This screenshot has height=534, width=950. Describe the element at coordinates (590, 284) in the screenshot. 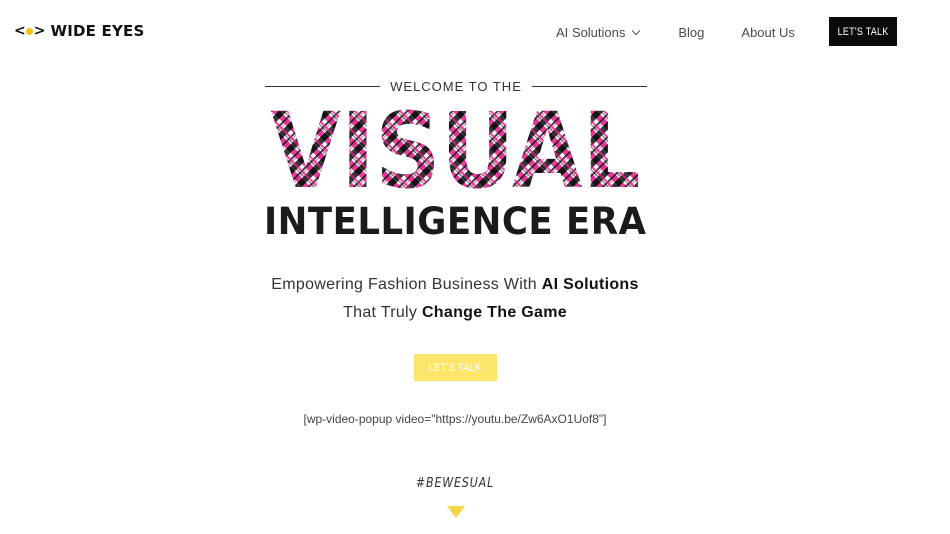

I see `tagline-1-bold: AI Solutions` at that location.